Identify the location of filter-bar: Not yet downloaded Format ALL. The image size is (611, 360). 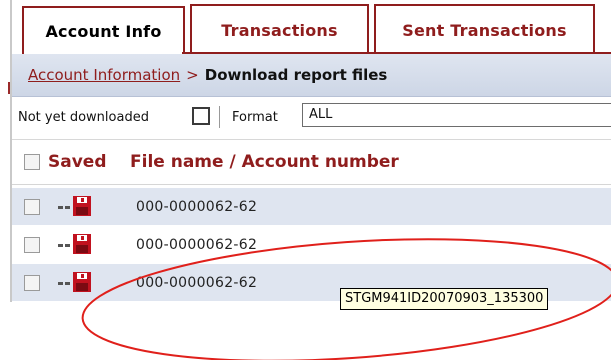
(311, 118).